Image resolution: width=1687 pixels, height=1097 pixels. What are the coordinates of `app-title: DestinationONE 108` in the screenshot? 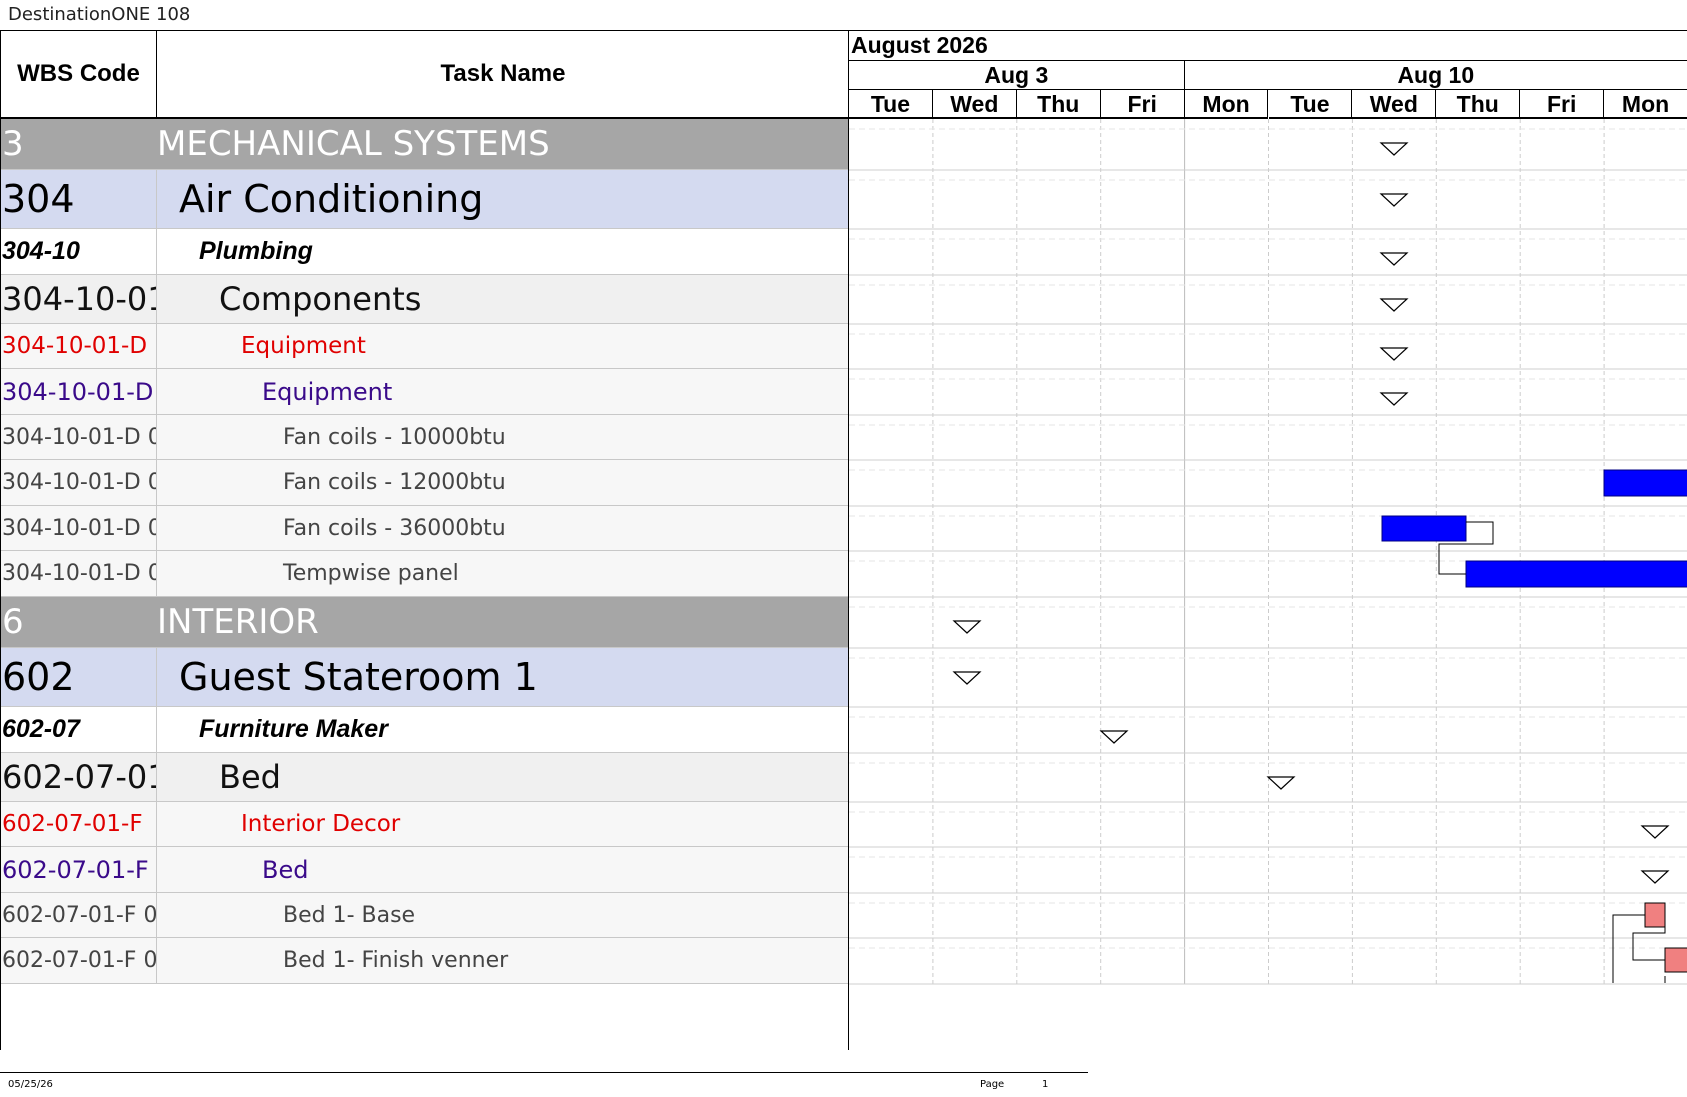 It's located at (99, 14).